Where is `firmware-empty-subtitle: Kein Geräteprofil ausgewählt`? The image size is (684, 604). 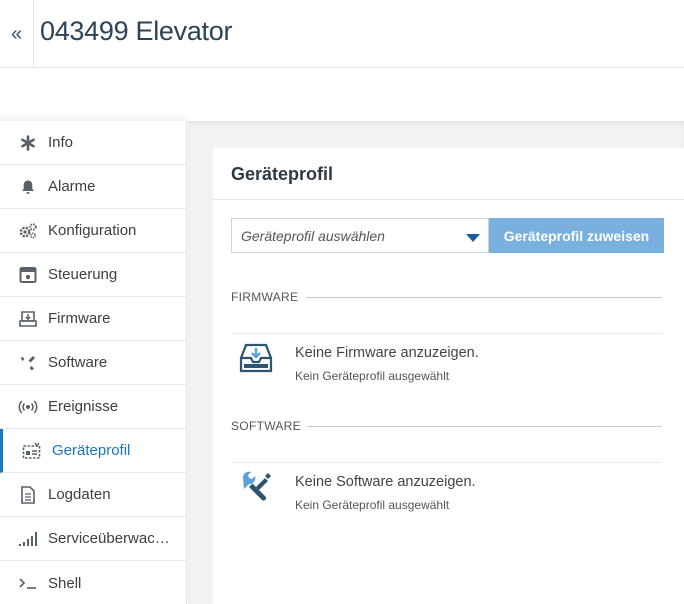
firmware-empty-subtitle: Kein Geräteprofil ausgewählt is located at coordinates (372, 376).